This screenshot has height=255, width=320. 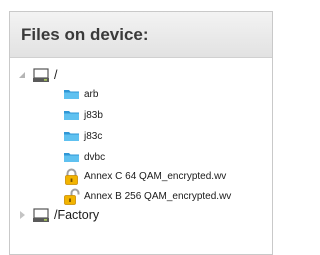 What do you see at coordinates (91, 94) in the screenshot?
I see `tree-item-label: arb` at bounding box center [91, 94].